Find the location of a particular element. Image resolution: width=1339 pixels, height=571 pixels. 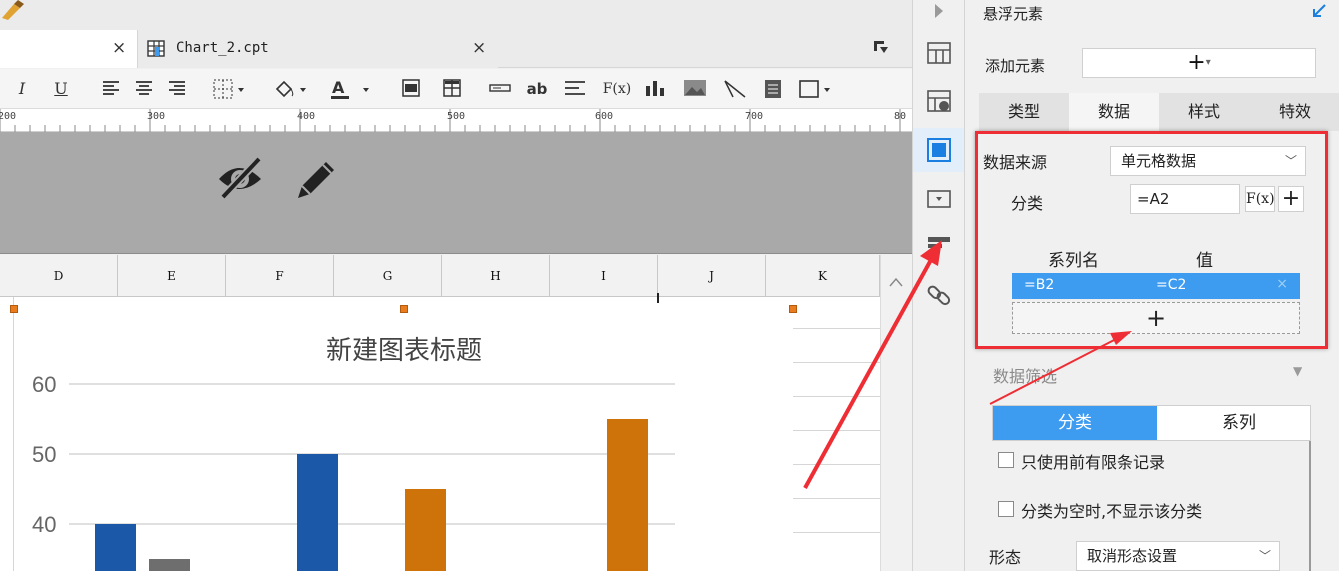

annotation-arrows is located at coordinates (967, 364).